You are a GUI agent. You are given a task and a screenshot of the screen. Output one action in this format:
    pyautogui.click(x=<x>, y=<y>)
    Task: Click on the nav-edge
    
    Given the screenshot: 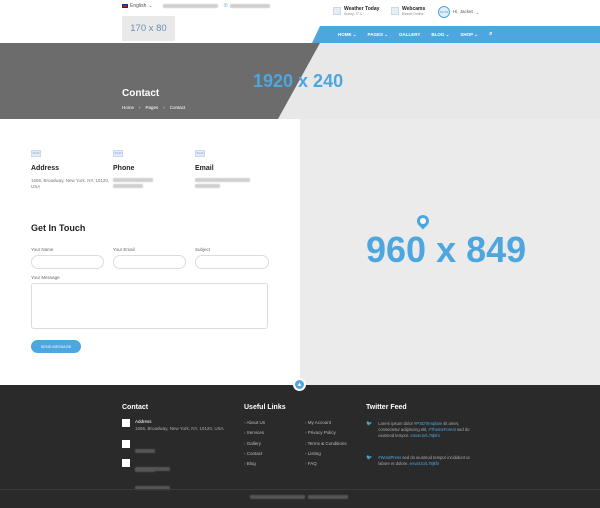 What is the action you would take?
    pyautogui.click(x=316, y=34)
    